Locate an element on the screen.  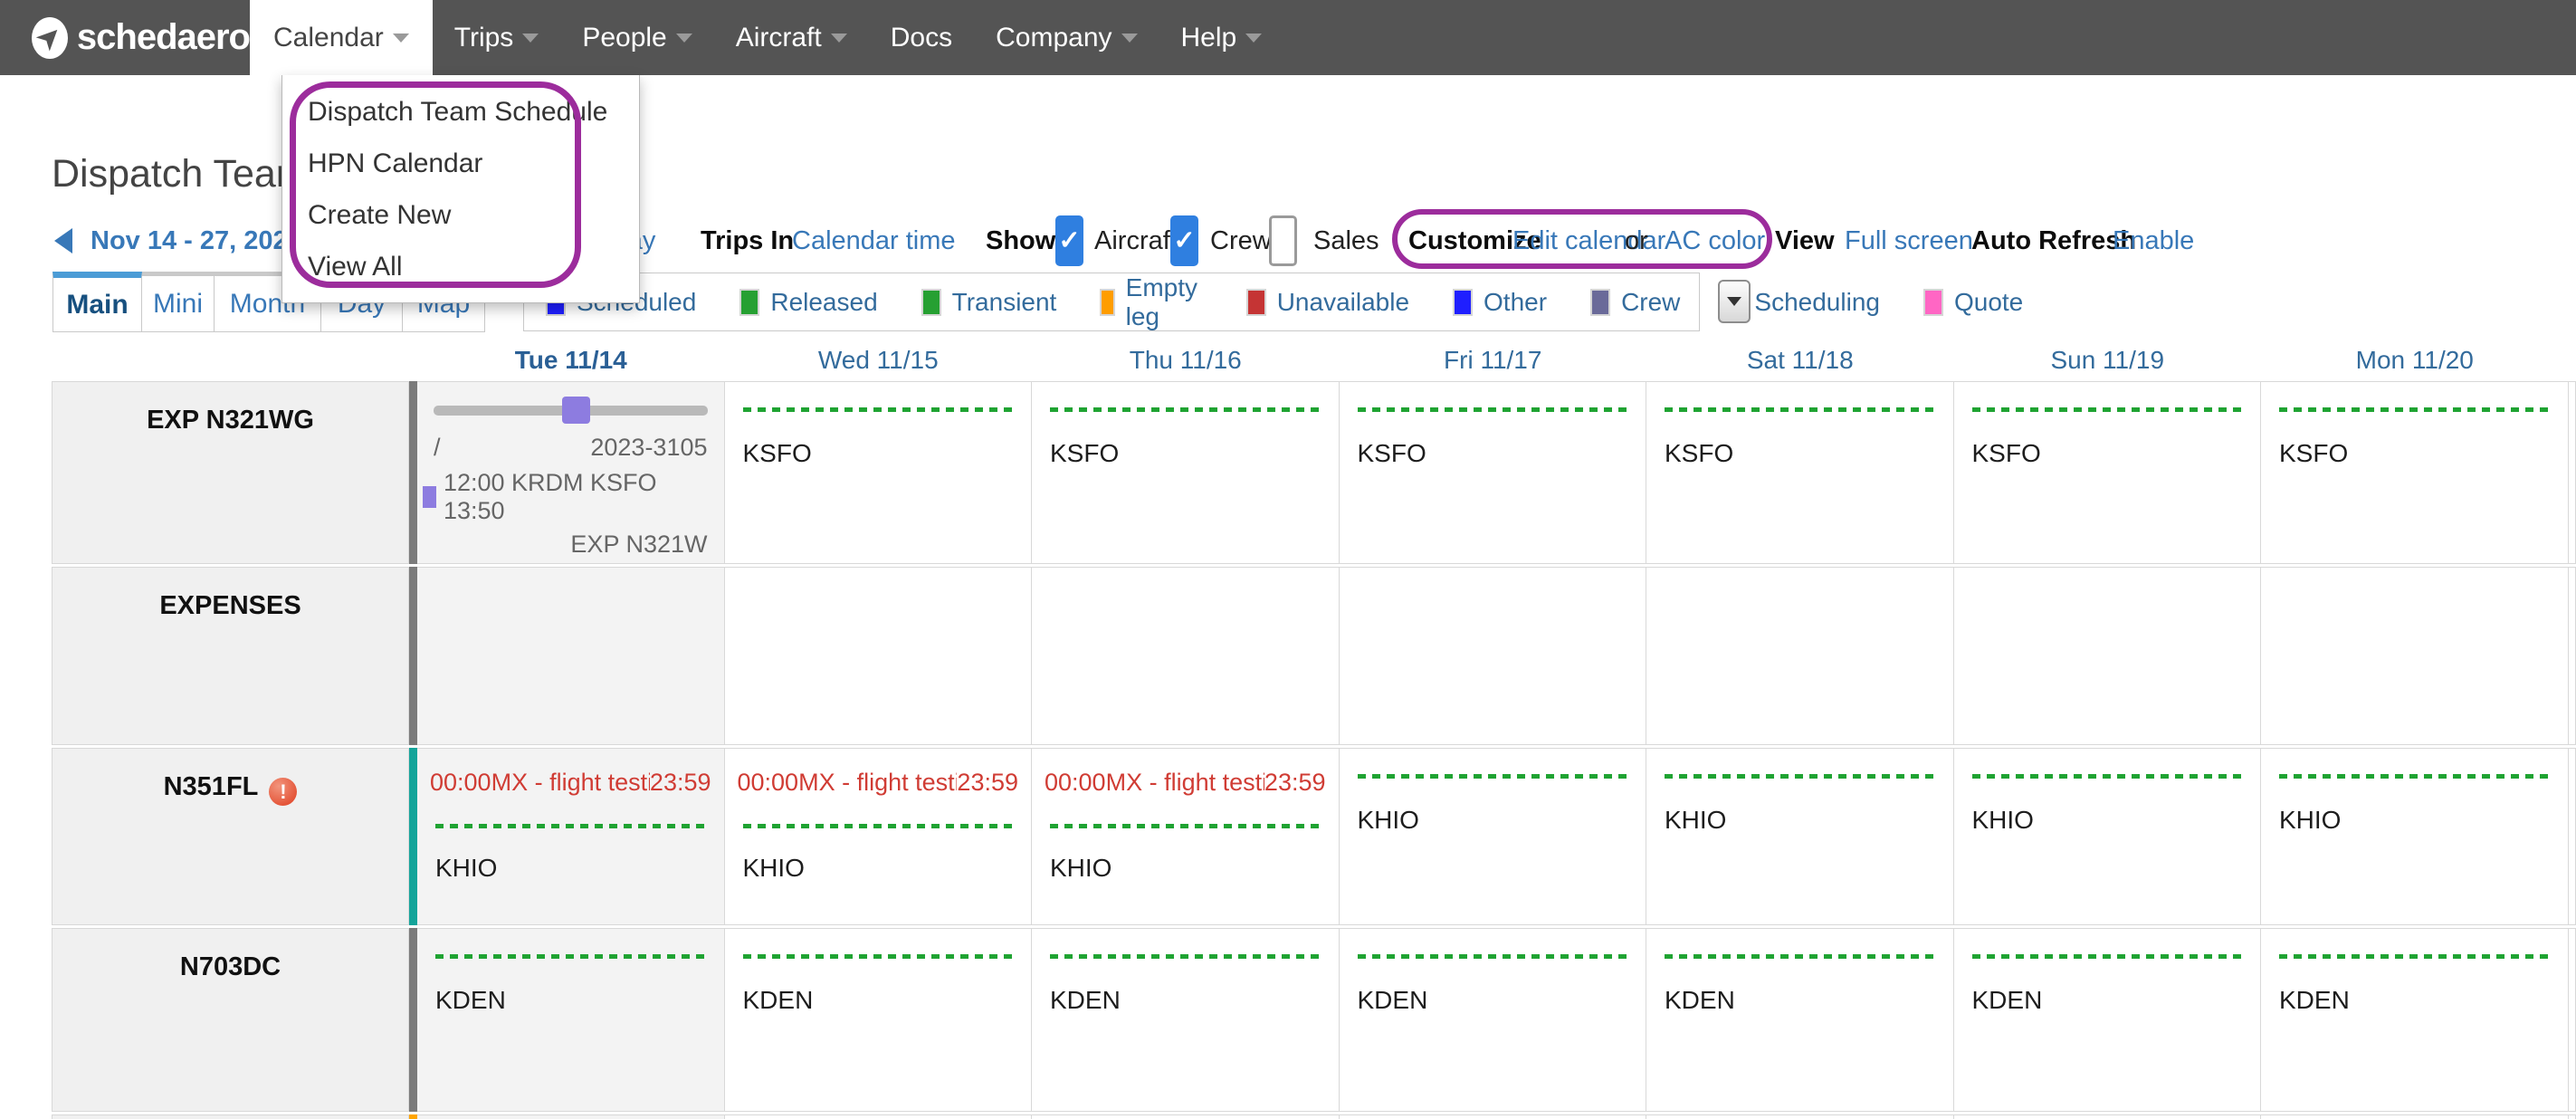
brand-name: schedaero is located at coordinates (164, 37).